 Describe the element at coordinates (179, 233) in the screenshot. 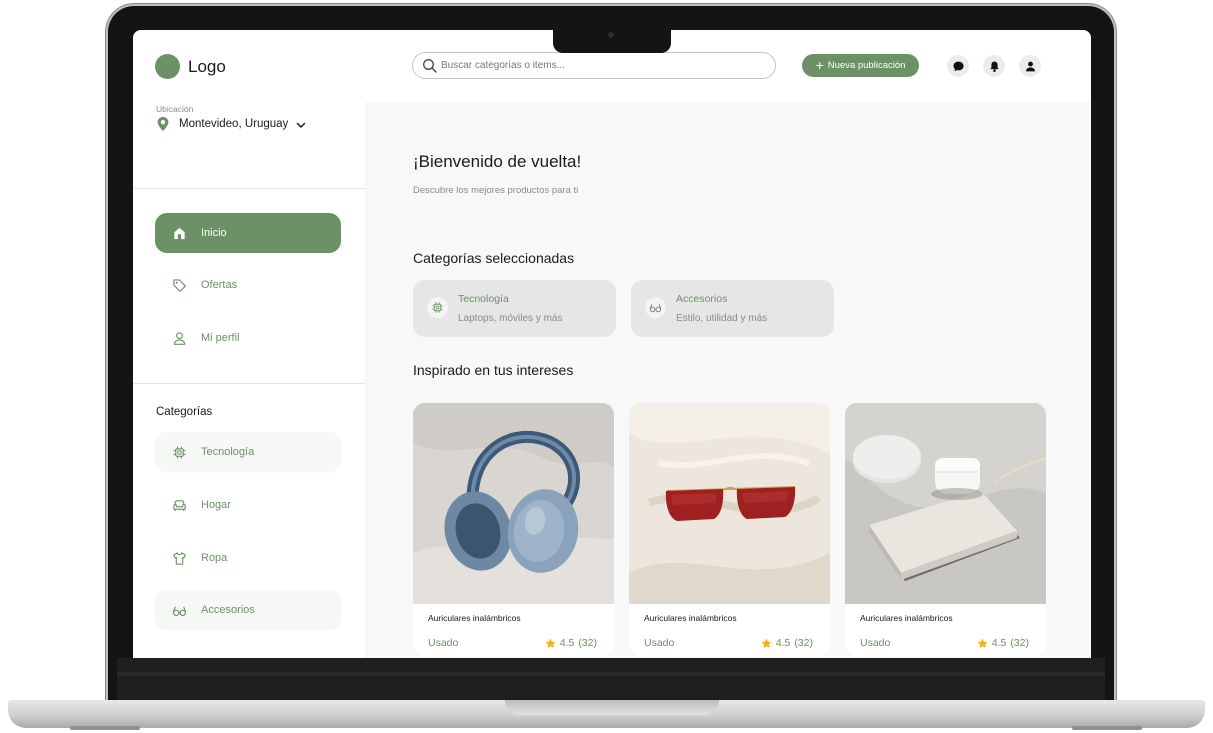

I see `home-icon` at that location.